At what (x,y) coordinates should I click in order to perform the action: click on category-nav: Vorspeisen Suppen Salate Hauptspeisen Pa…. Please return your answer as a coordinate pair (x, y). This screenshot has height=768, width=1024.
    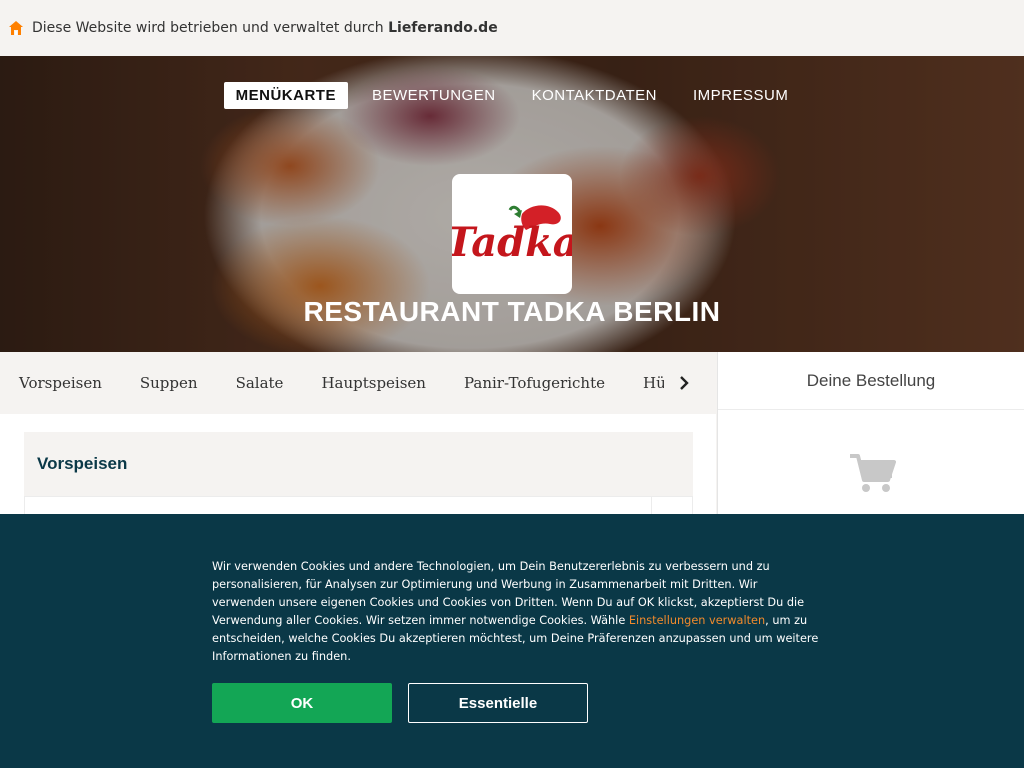
    Looking at the image, I should click on (358, 383).